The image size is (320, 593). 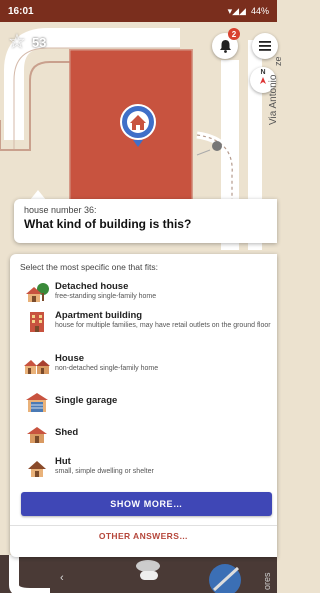 I want to click on question-title: What kind of building is this?, so click(x=108, y=224).